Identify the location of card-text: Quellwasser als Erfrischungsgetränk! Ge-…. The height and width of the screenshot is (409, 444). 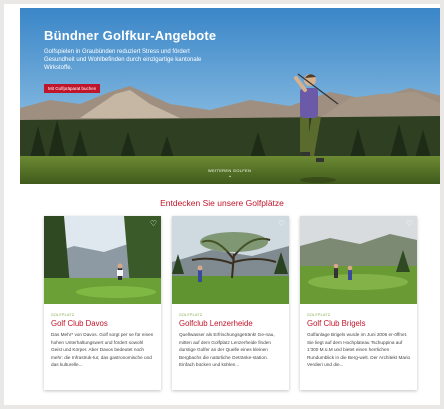
(227, 350).